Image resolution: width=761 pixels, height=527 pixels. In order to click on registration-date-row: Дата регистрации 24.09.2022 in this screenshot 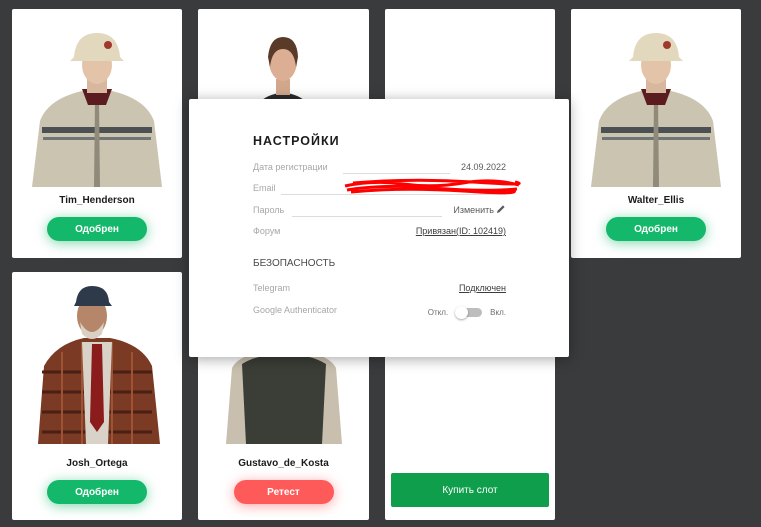, I will do `click(379, 168)`.